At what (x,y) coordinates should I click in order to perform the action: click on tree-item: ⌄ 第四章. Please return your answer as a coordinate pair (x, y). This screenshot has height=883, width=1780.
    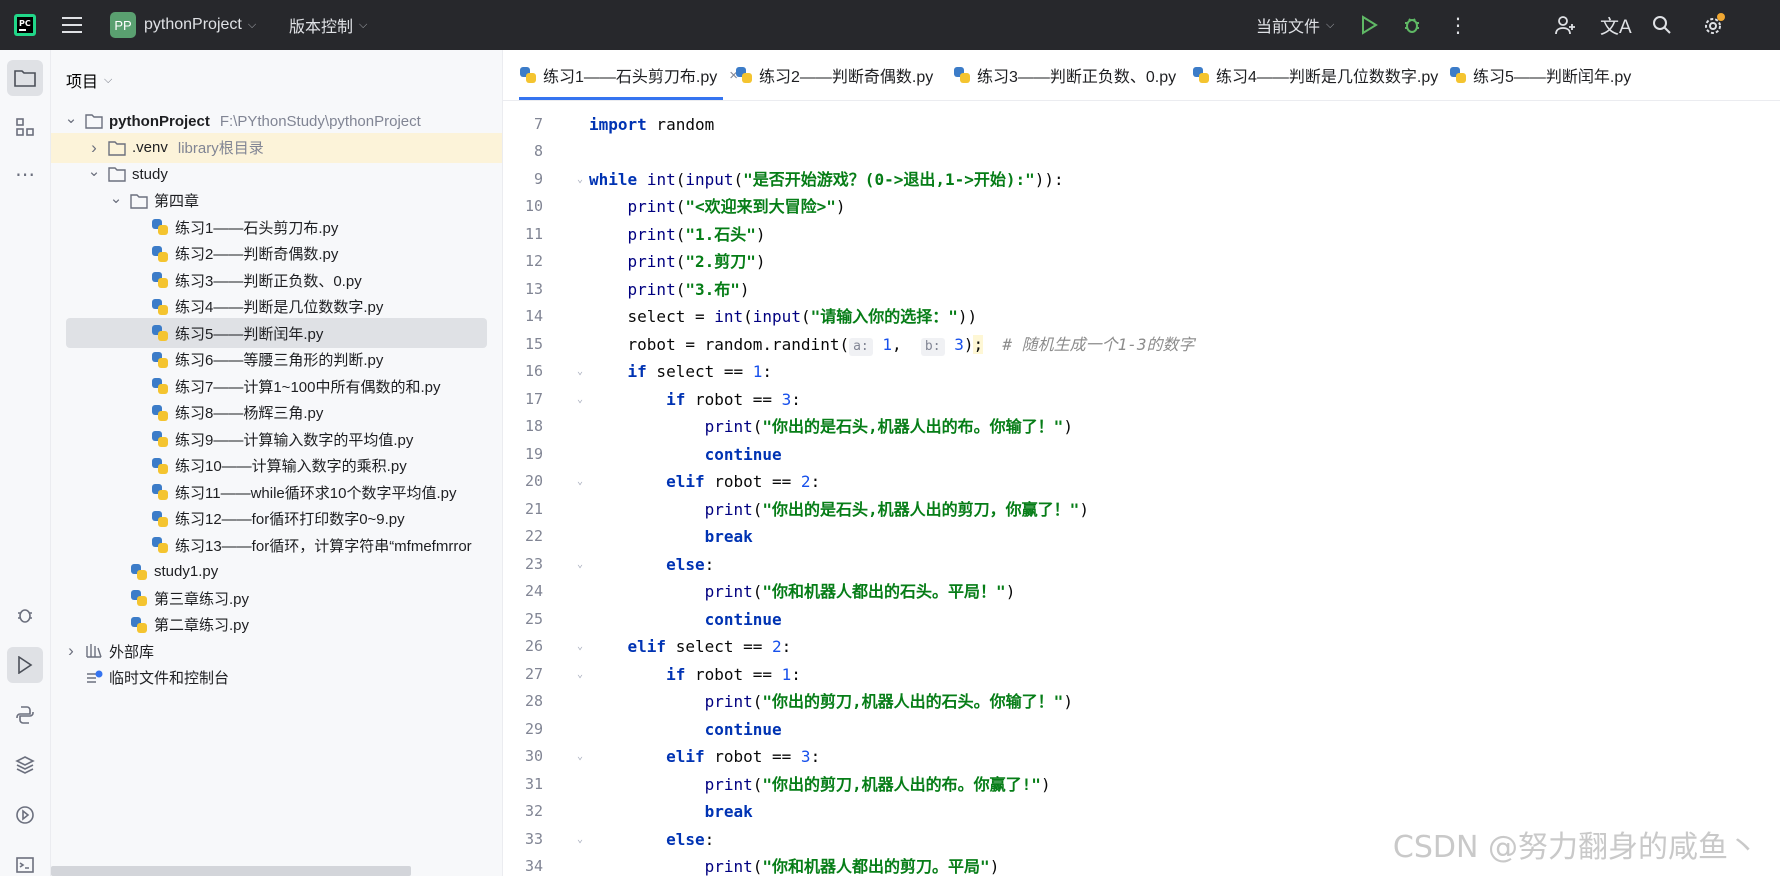
    Looking at the image, I should click on (276, 201).